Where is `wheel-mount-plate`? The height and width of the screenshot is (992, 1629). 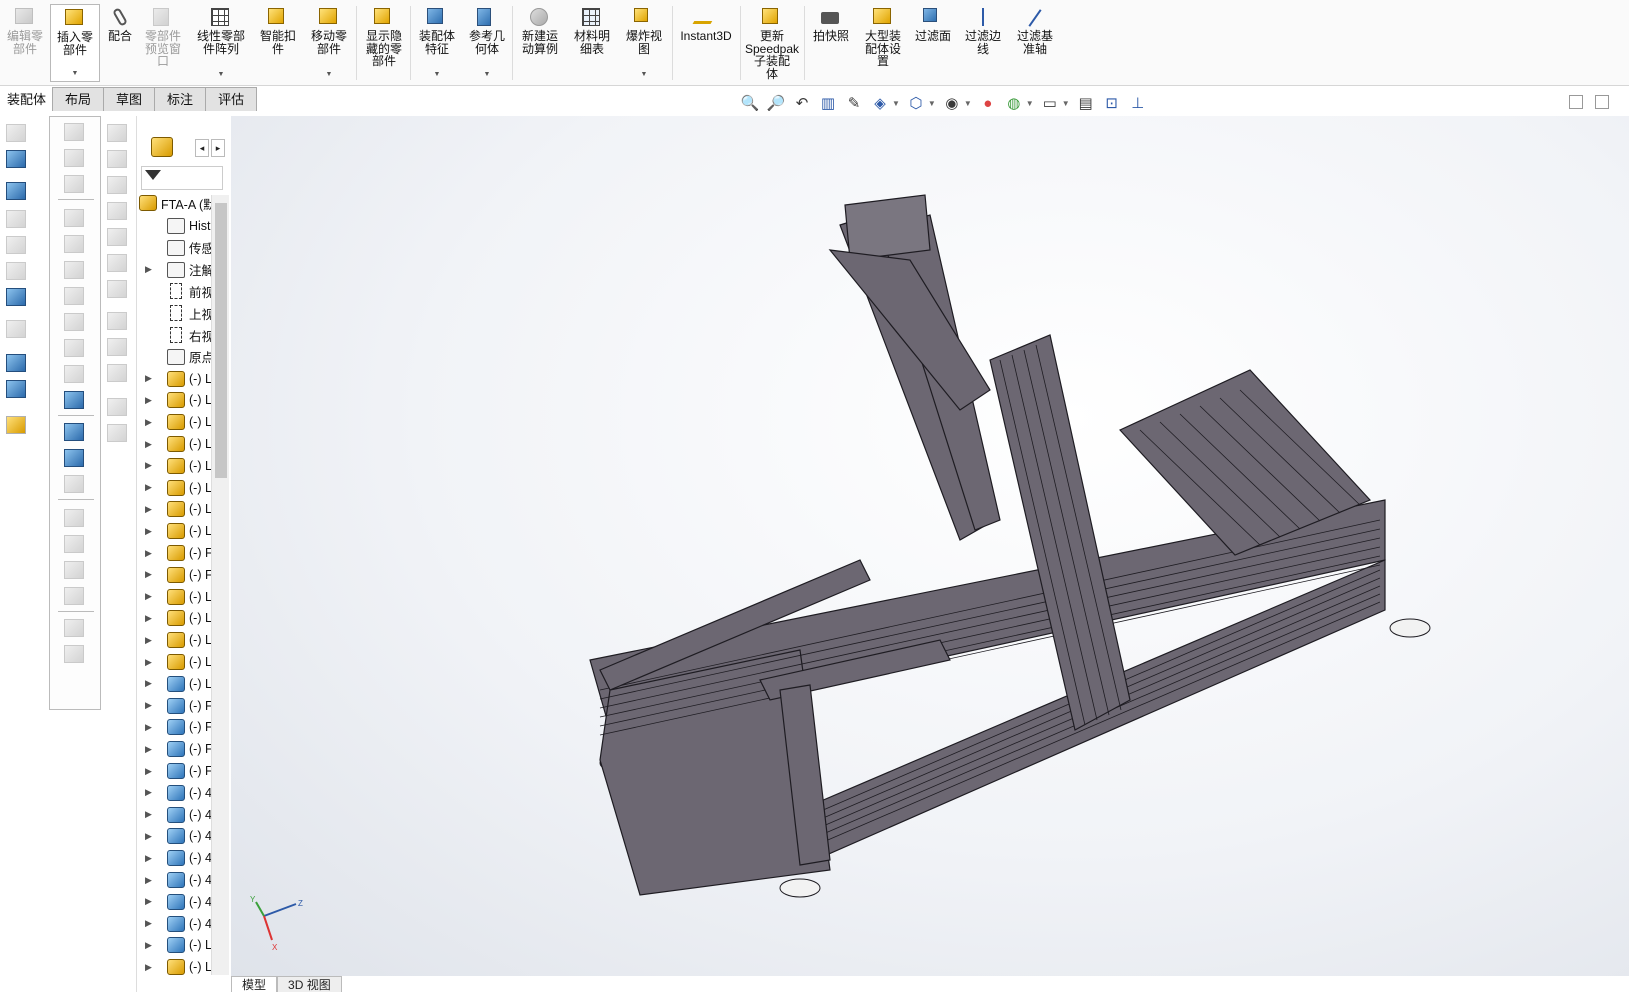 wheel-mount-plate is located at coordinates (887, 227).